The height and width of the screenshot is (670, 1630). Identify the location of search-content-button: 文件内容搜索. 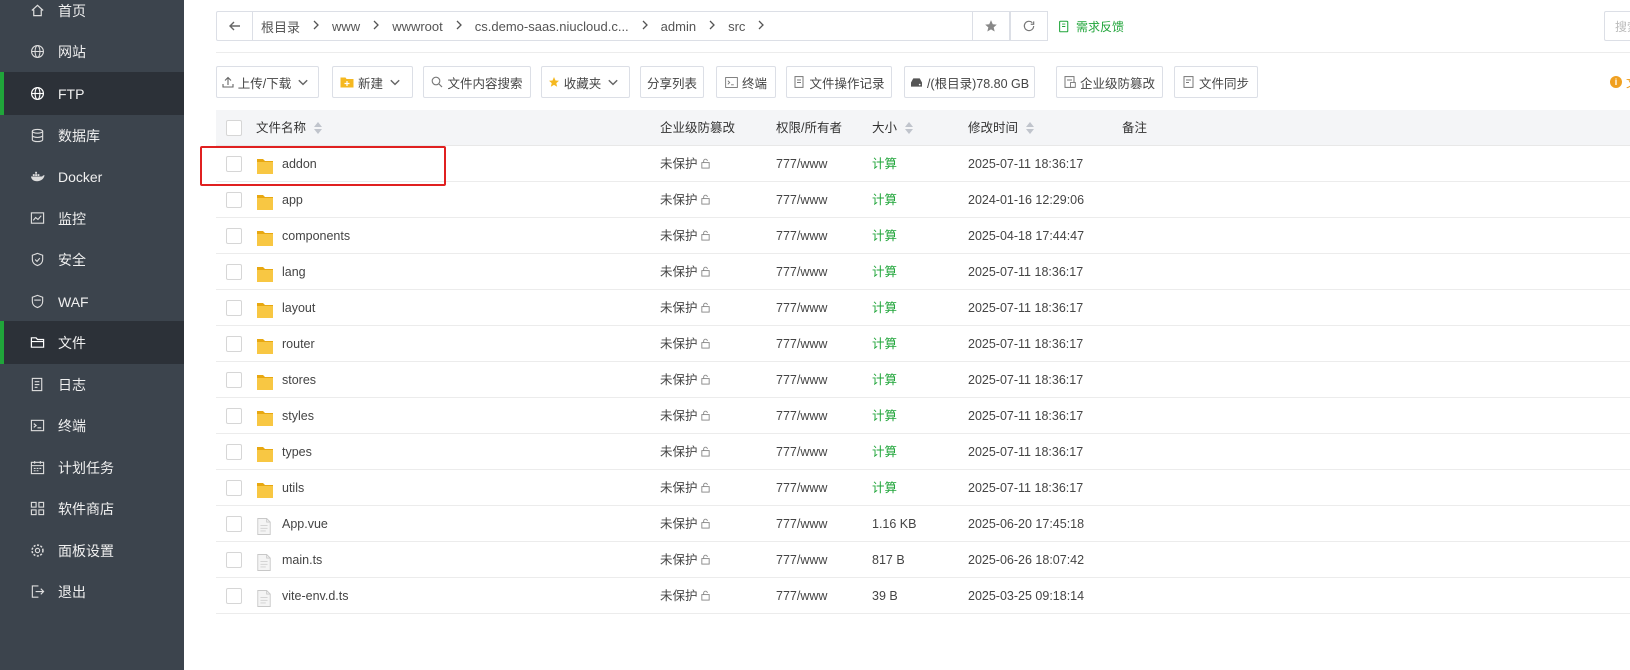
(477, 82).